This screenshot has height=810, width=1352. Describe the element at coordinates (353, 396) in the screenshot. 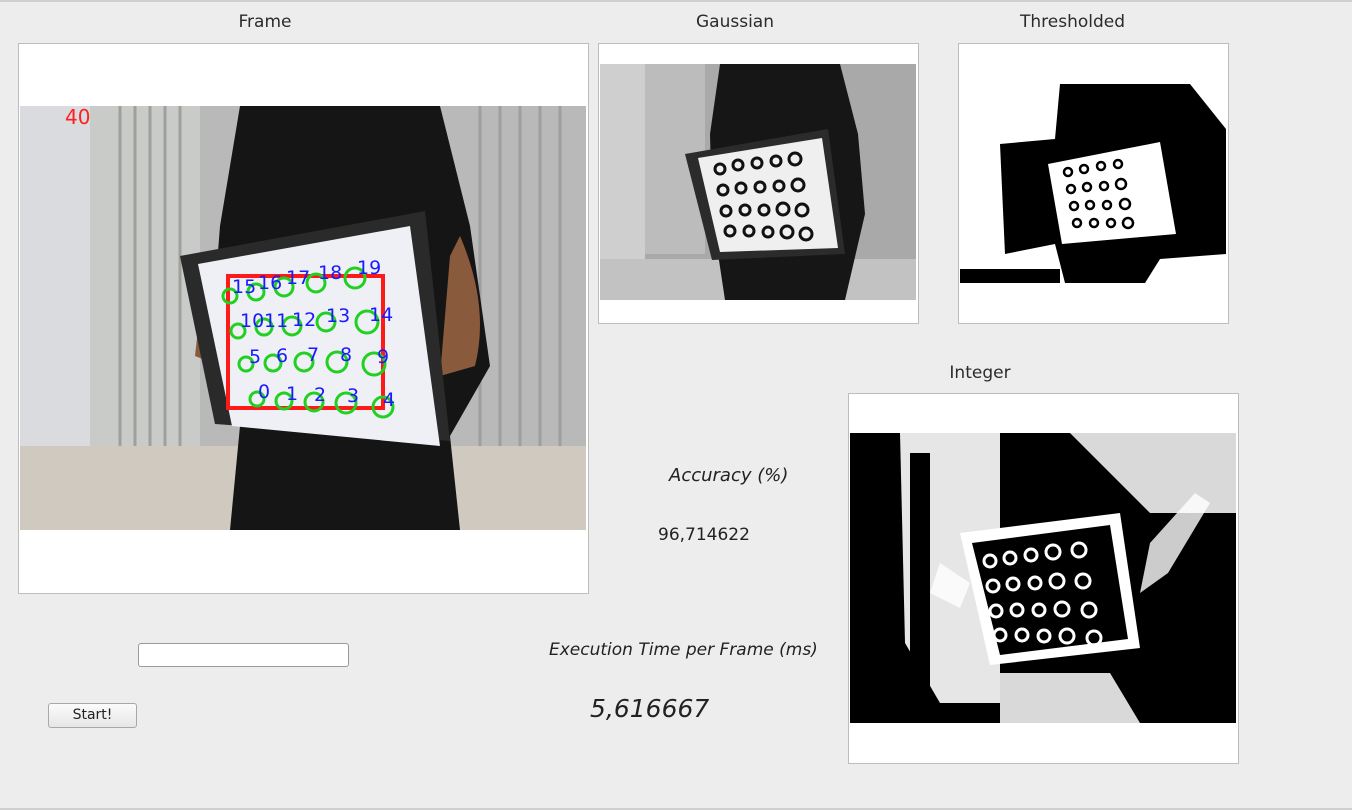

I see `point-label: 3` at that location.